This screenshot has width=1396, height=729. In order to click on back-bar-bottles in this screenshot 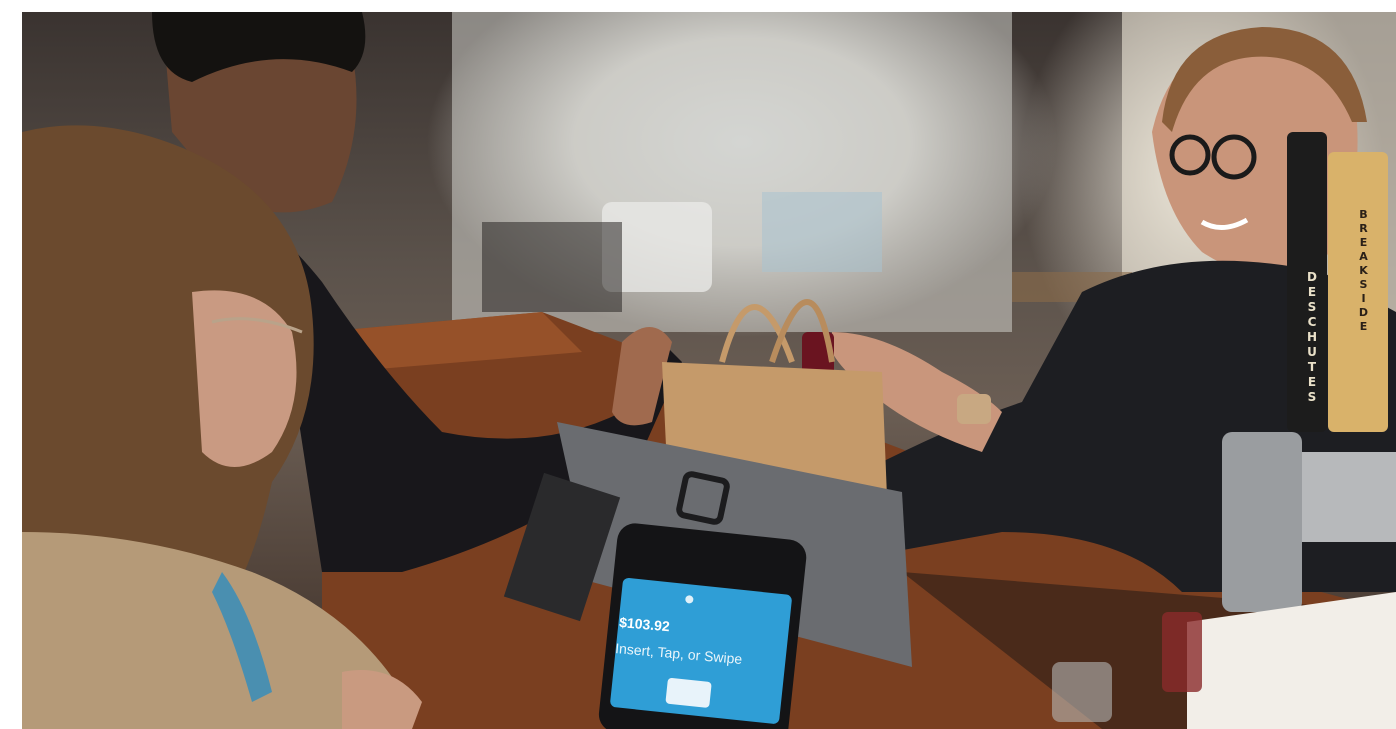, I will do `click(822, 232)`.